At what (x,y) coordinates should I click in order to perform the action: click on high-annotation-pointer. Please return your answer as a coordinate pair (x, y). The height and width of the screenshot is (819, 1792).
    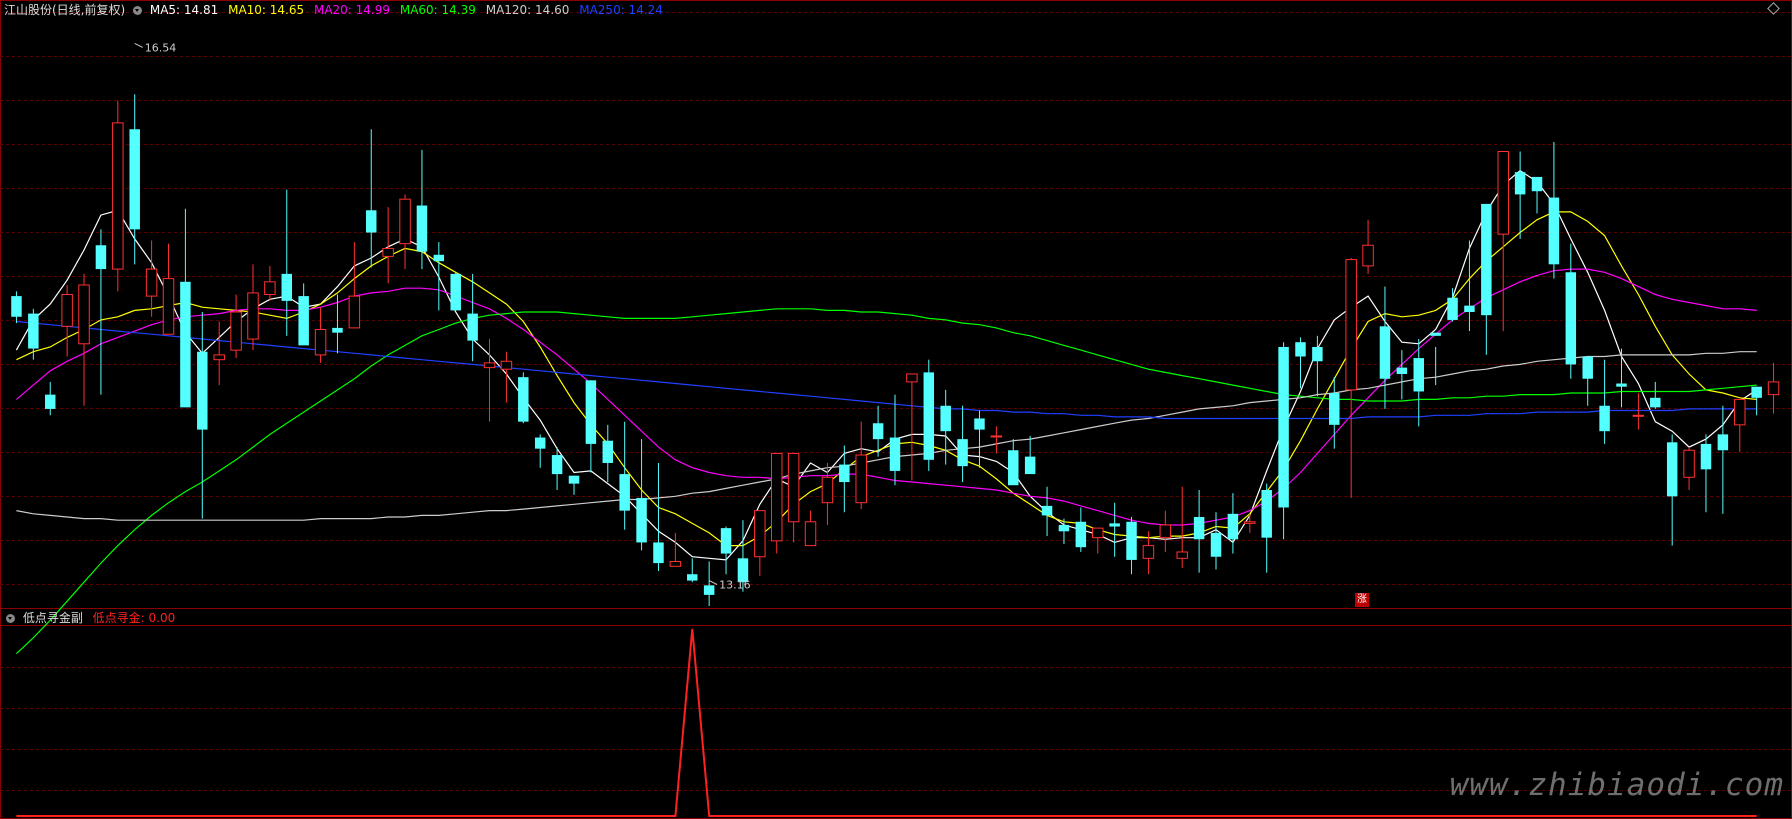
    Looking at the image, I should click on (138, 45).